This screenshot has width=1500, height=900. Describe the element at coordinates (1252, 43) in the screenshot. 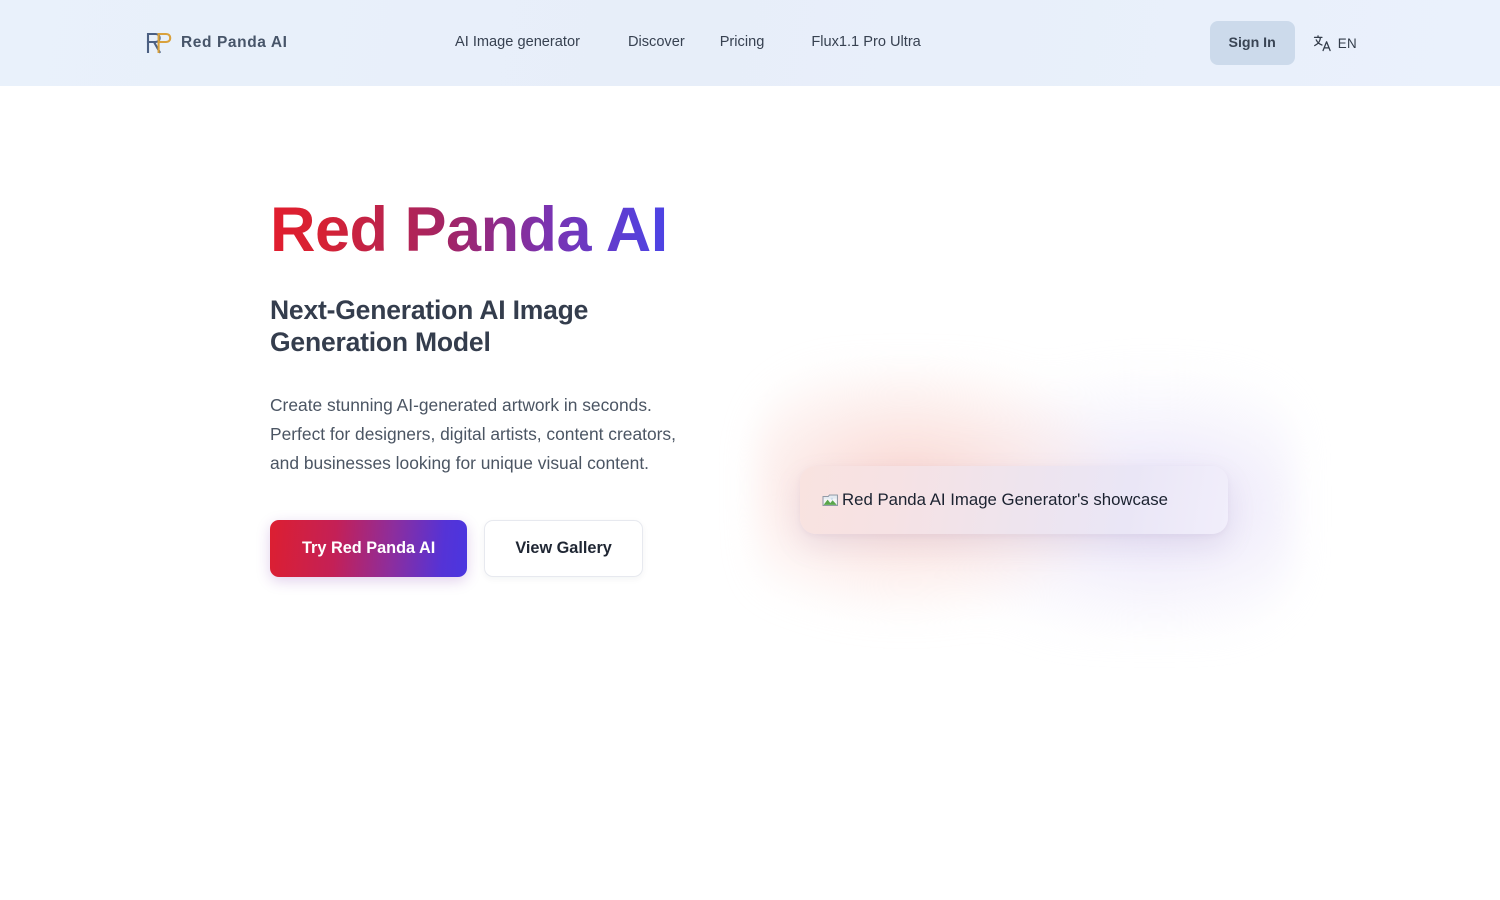

I see `sign-in-button: Sign In` at that location.